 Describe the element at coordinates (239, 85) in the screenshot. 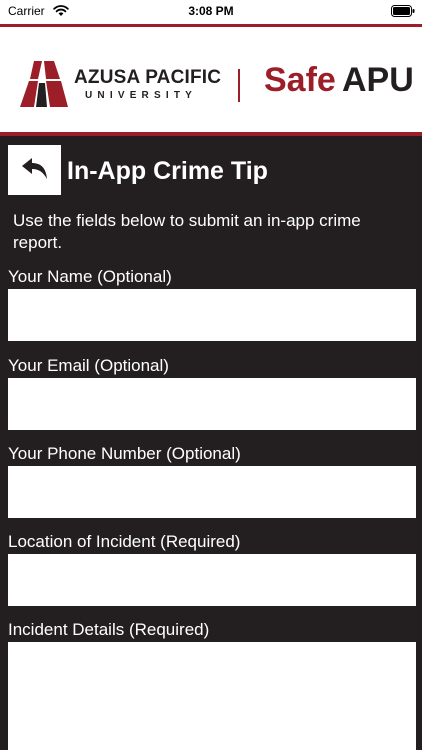

I see `header-divider` at that location.